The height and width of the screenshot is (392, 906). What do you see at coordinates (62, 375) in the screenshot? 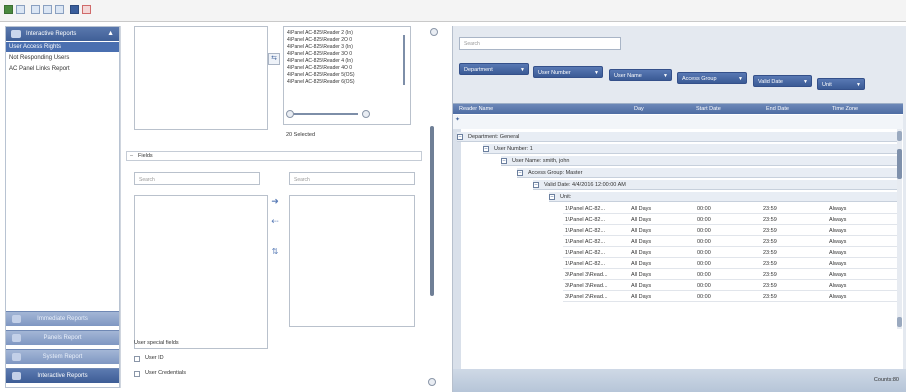
I see `interactive-reports-button: Interactive Reports` at bounding box center [62, 375].